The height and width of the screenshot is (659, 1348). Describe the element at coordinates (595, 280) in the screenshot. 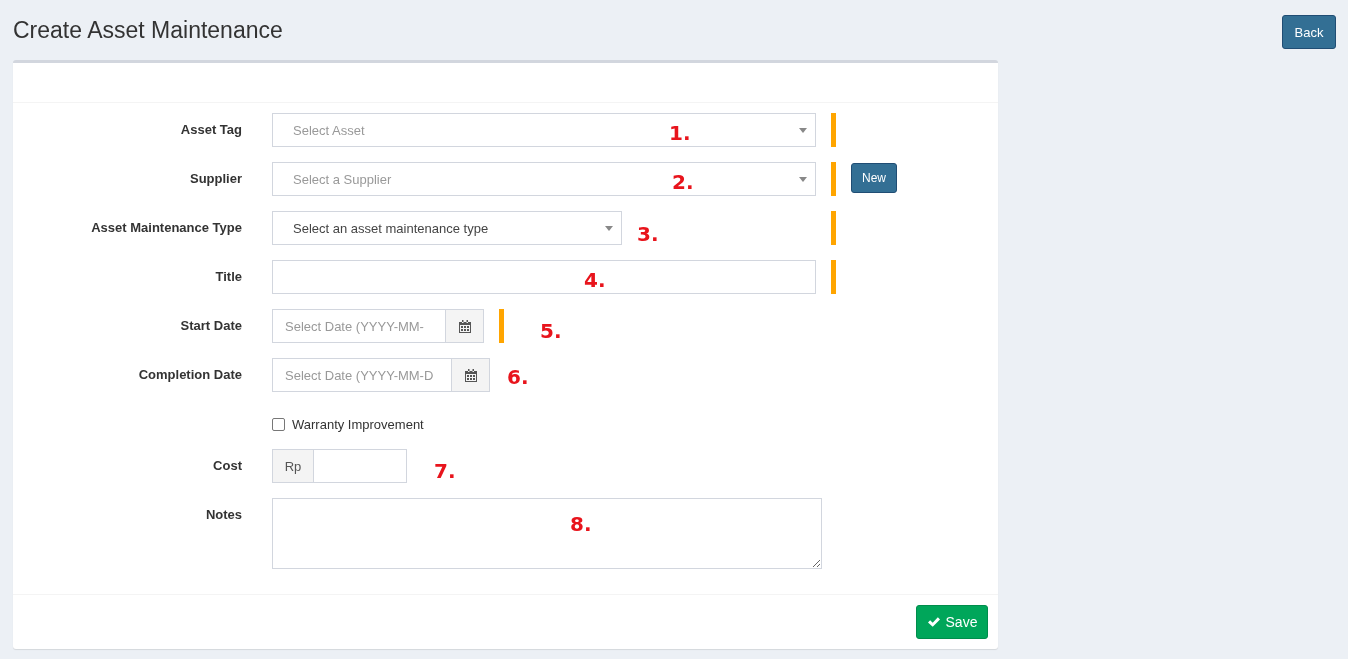

I see `annotation-number: 4.` at that location.